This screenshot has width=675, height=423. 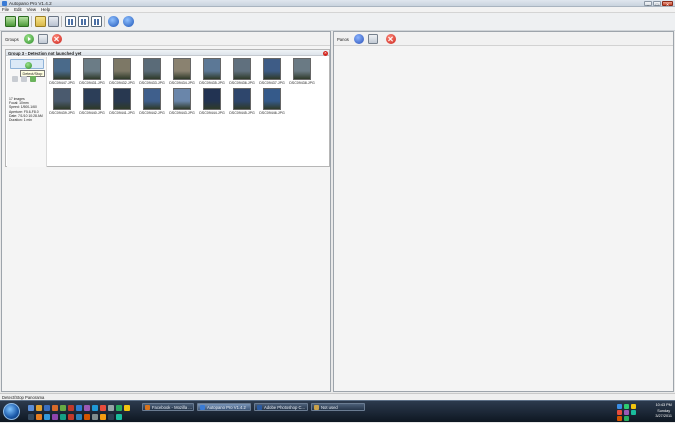 What do you see at coordinates (325, 53) in the screenshot?
I see `group-close-icon: ✕` at bounding box center [325, 53].